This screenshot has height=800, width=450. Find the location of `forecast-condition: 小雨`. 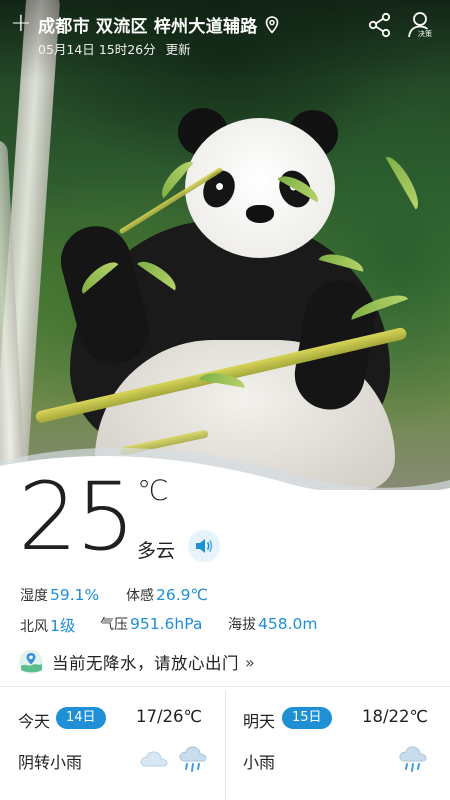

forecast-condition: 小雨 is located at coordinates (259, 762).